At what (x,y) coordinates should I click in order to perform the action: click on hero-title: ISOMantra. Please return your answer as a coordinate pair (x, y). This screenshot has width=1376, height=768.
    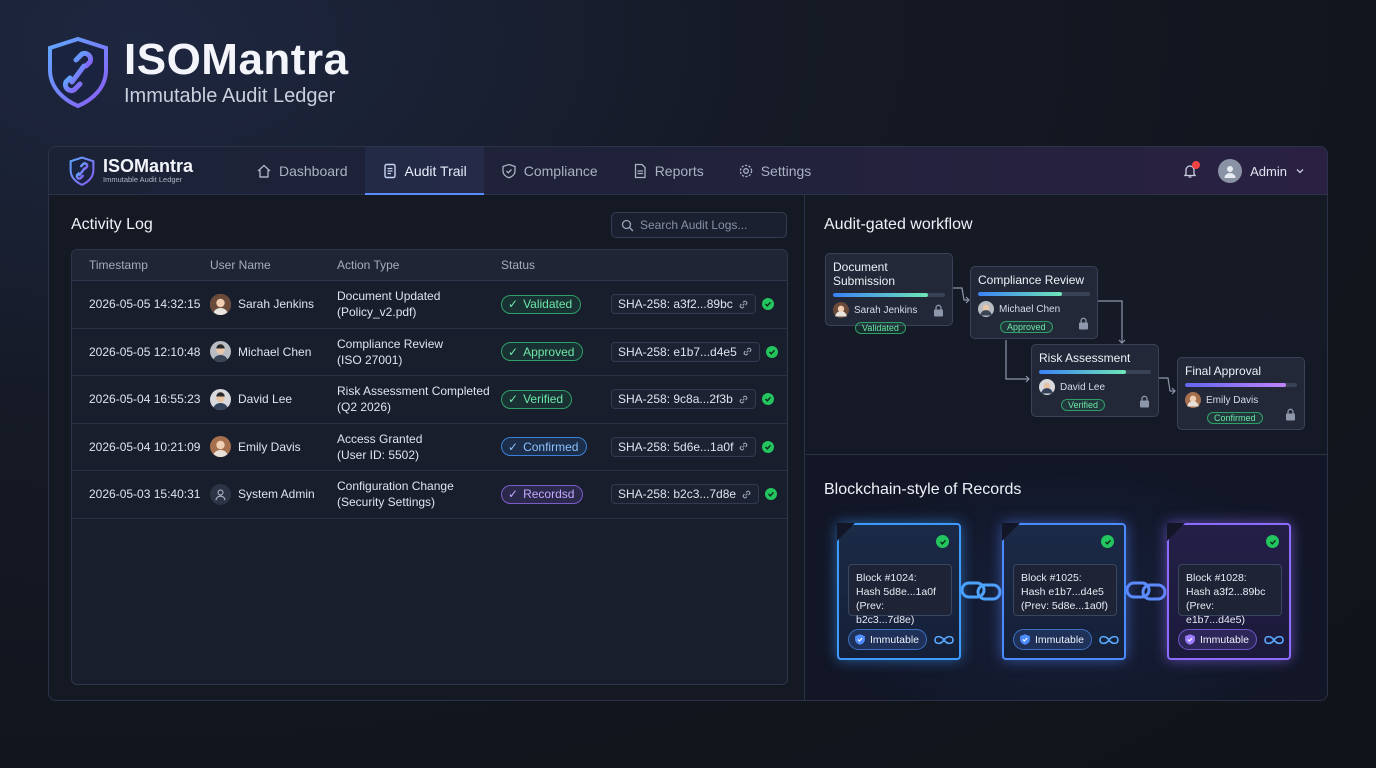
    Looking at the image, I should click on (236, 59).